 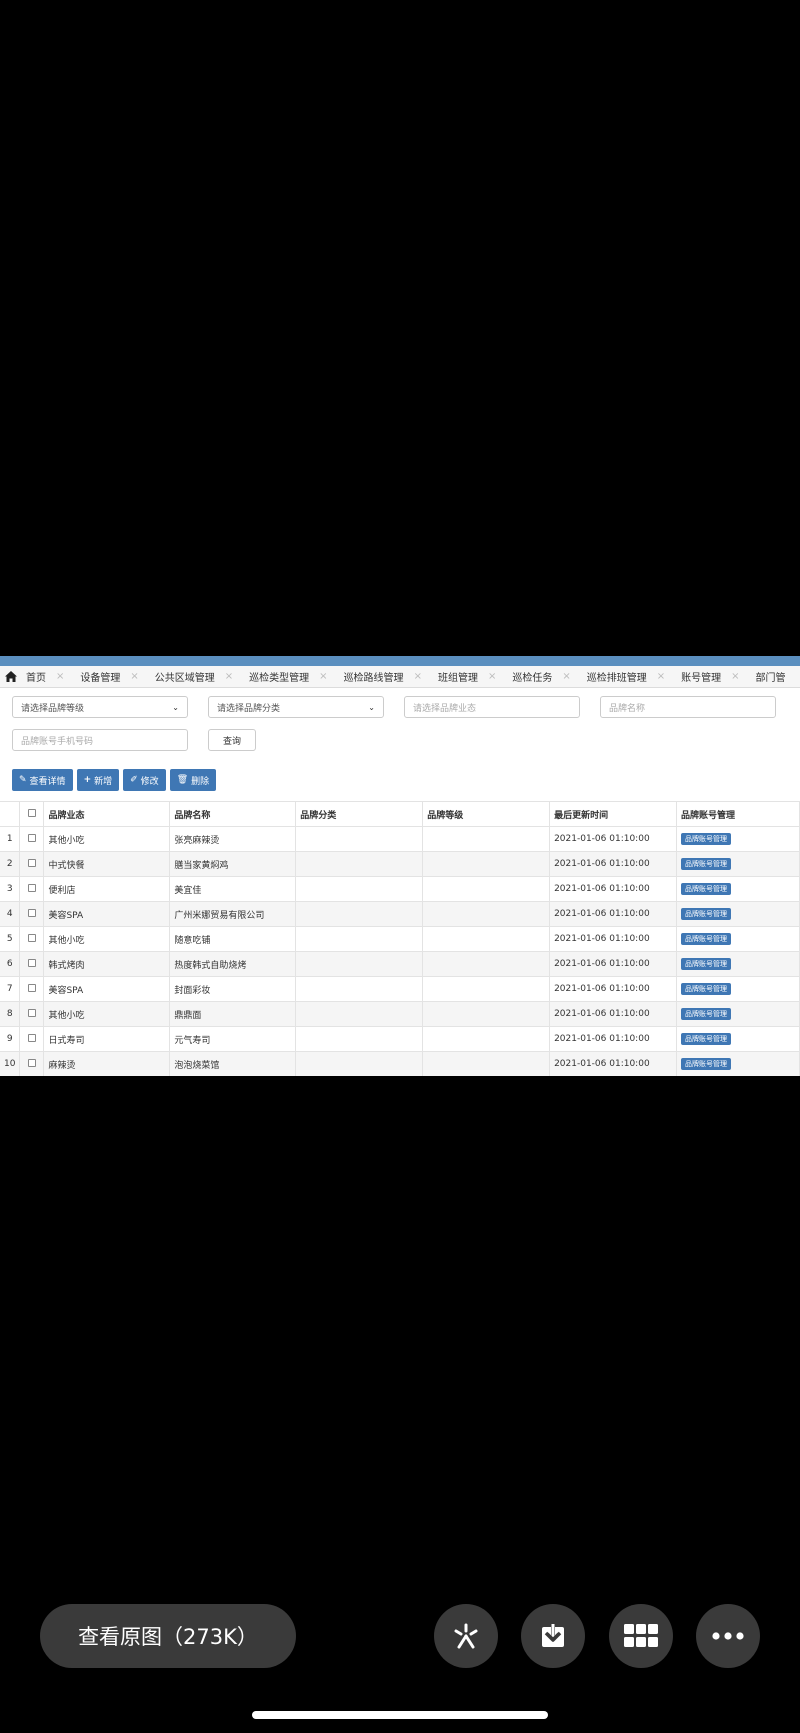 What do you see at coordinates (400, 889) in the screenshot?
I see `table-row: 3 便利店 美宜佳 2021-01-06 01:10:00 品牌账号管理` at bounding box center [400, 889].